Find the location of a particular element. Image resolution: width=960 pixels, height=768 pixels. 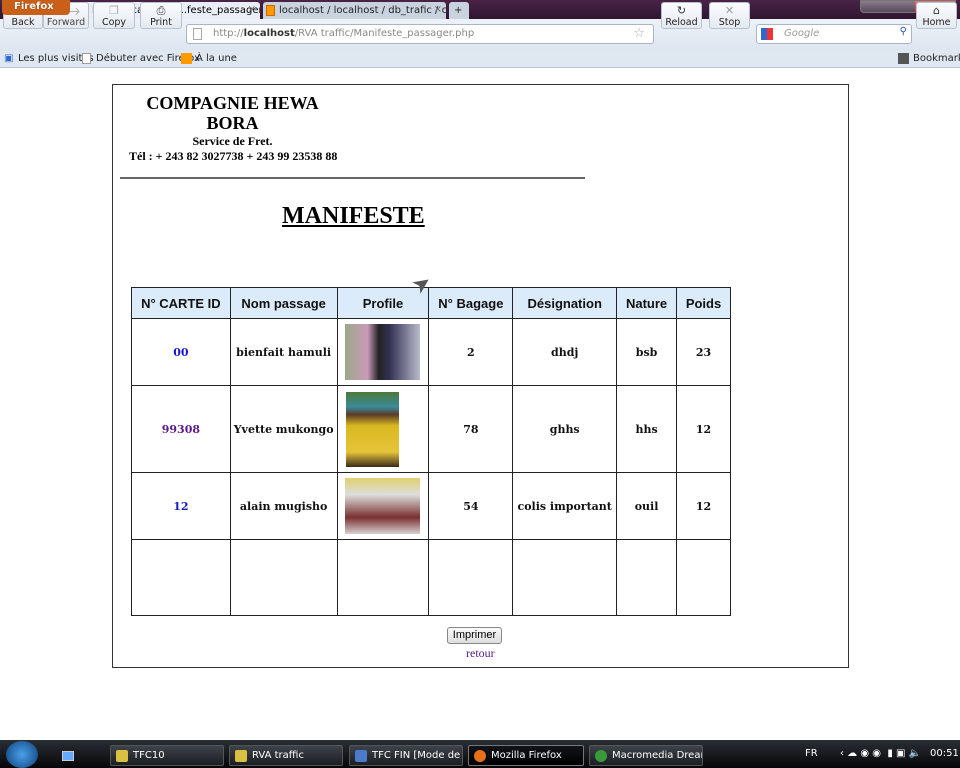

word-icon is located at coordinates (361, 756).